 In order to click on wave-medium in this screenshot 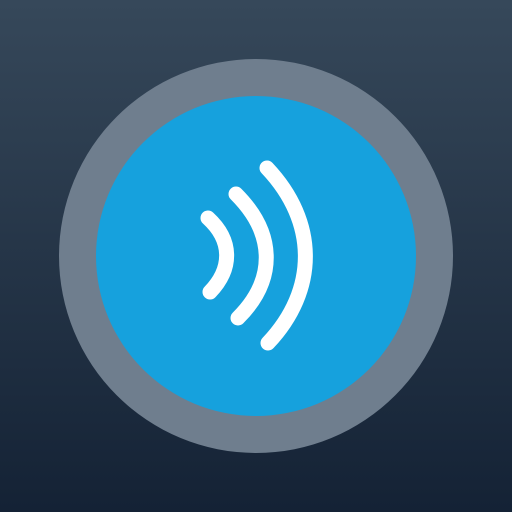, I will do `click(251, 256)`.